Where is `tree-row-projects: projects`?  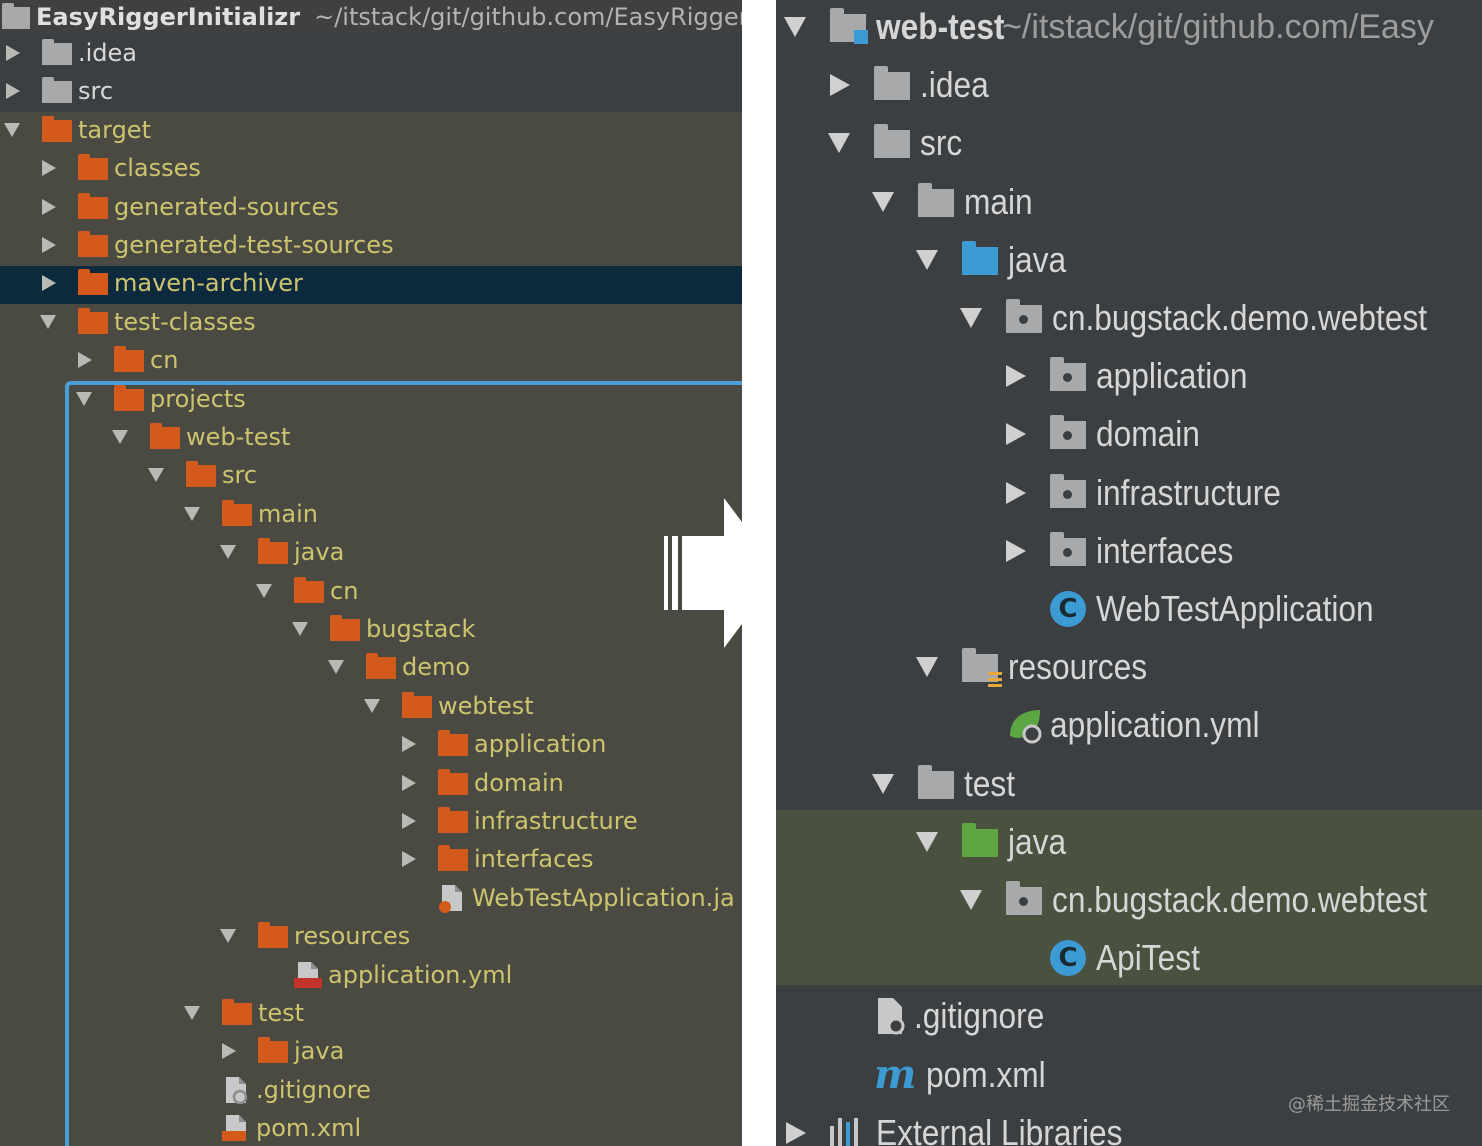 tree-row-projects: projects is located at coordinates (161, 399).